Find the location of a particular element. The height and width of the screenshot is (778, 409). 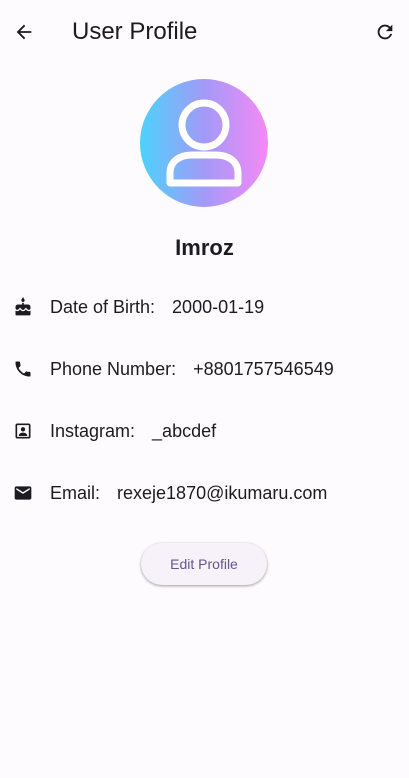

phone-icon is located at coordinates (23, 369).